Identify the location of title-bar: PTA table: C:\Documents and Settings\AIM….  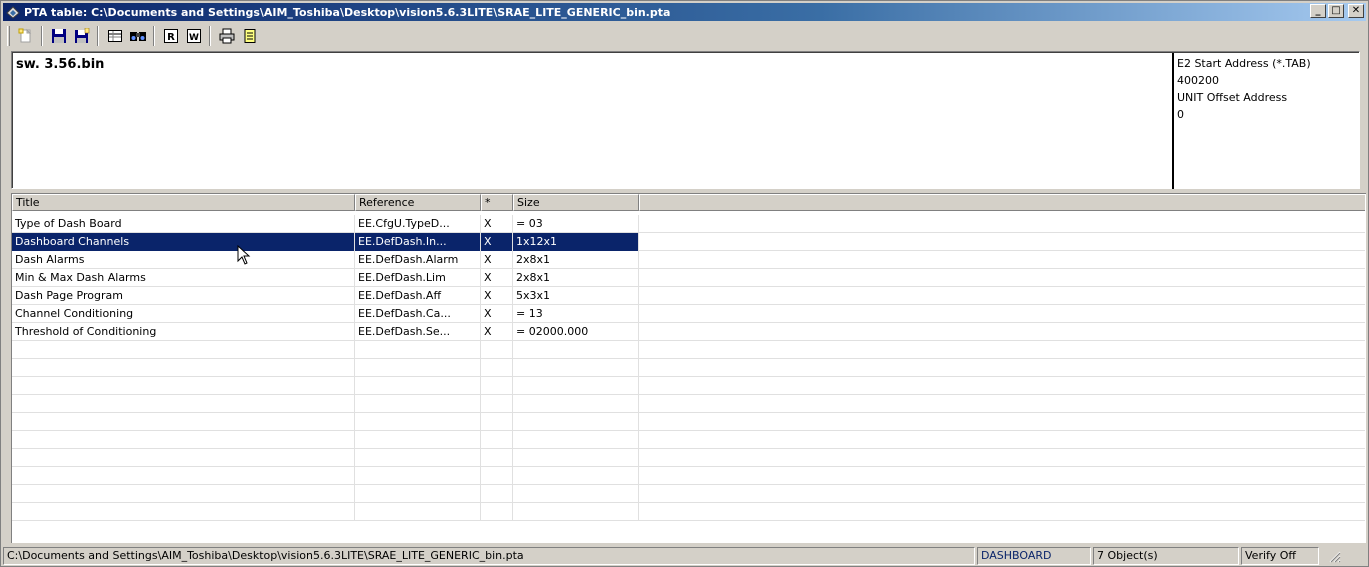
(684, 12).